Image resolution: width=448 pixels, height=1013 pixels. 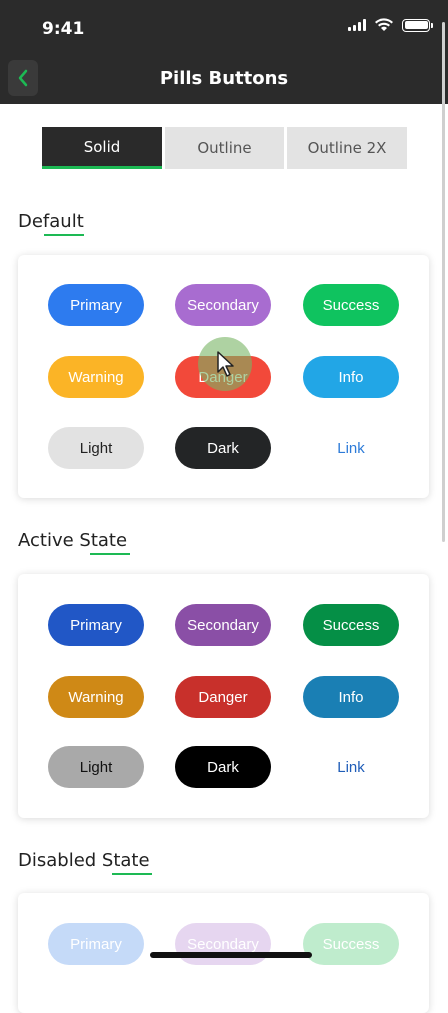 I want to click on tab-outline: Outline, so click(x=224, y=148).